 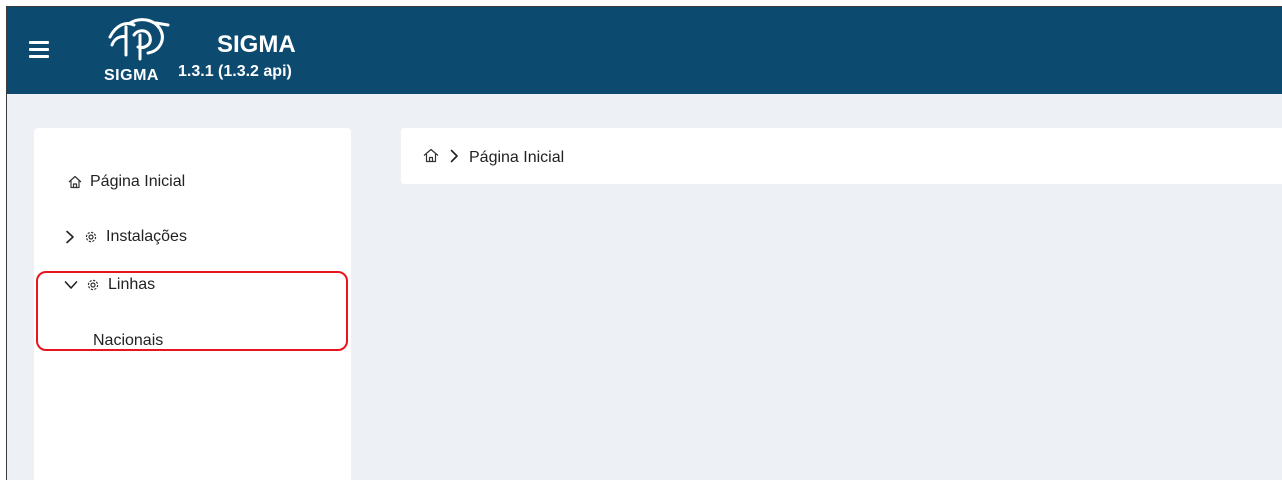 I want to click on hamburger-menu-icon, so click(x=39, y=42).